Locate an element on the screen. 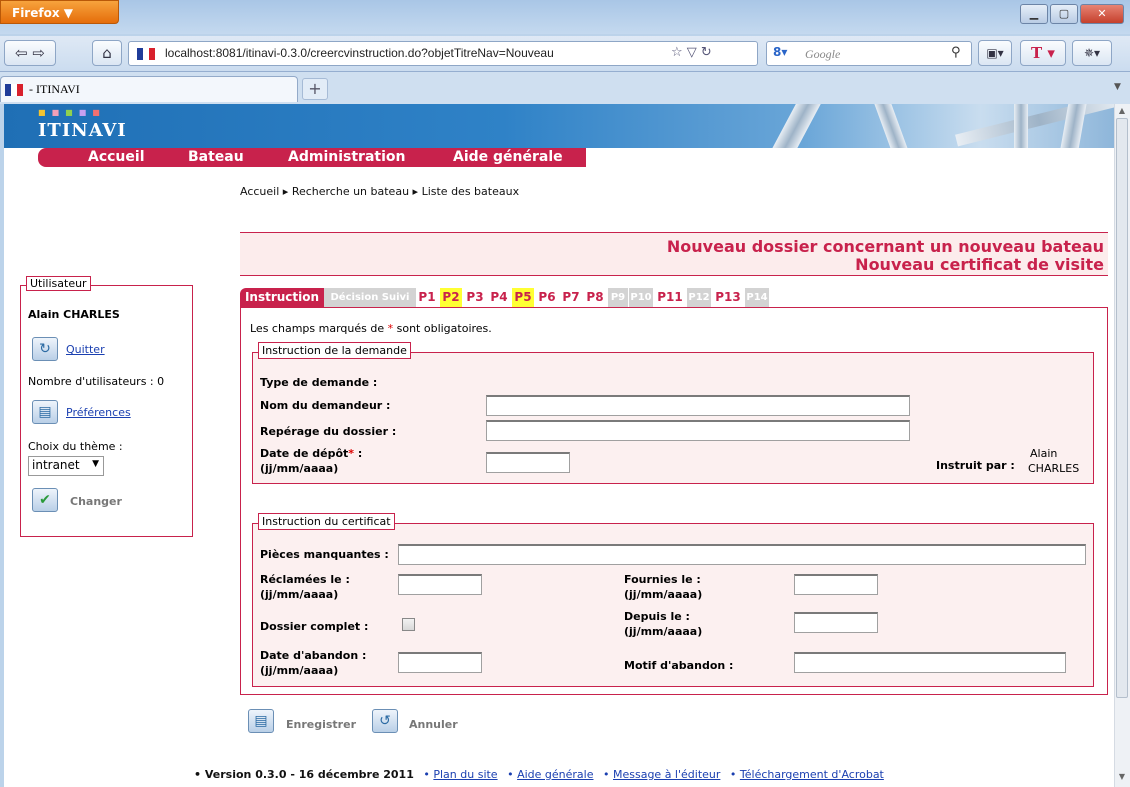  quit-icon: ↻ is located at coordinates (45, 349).